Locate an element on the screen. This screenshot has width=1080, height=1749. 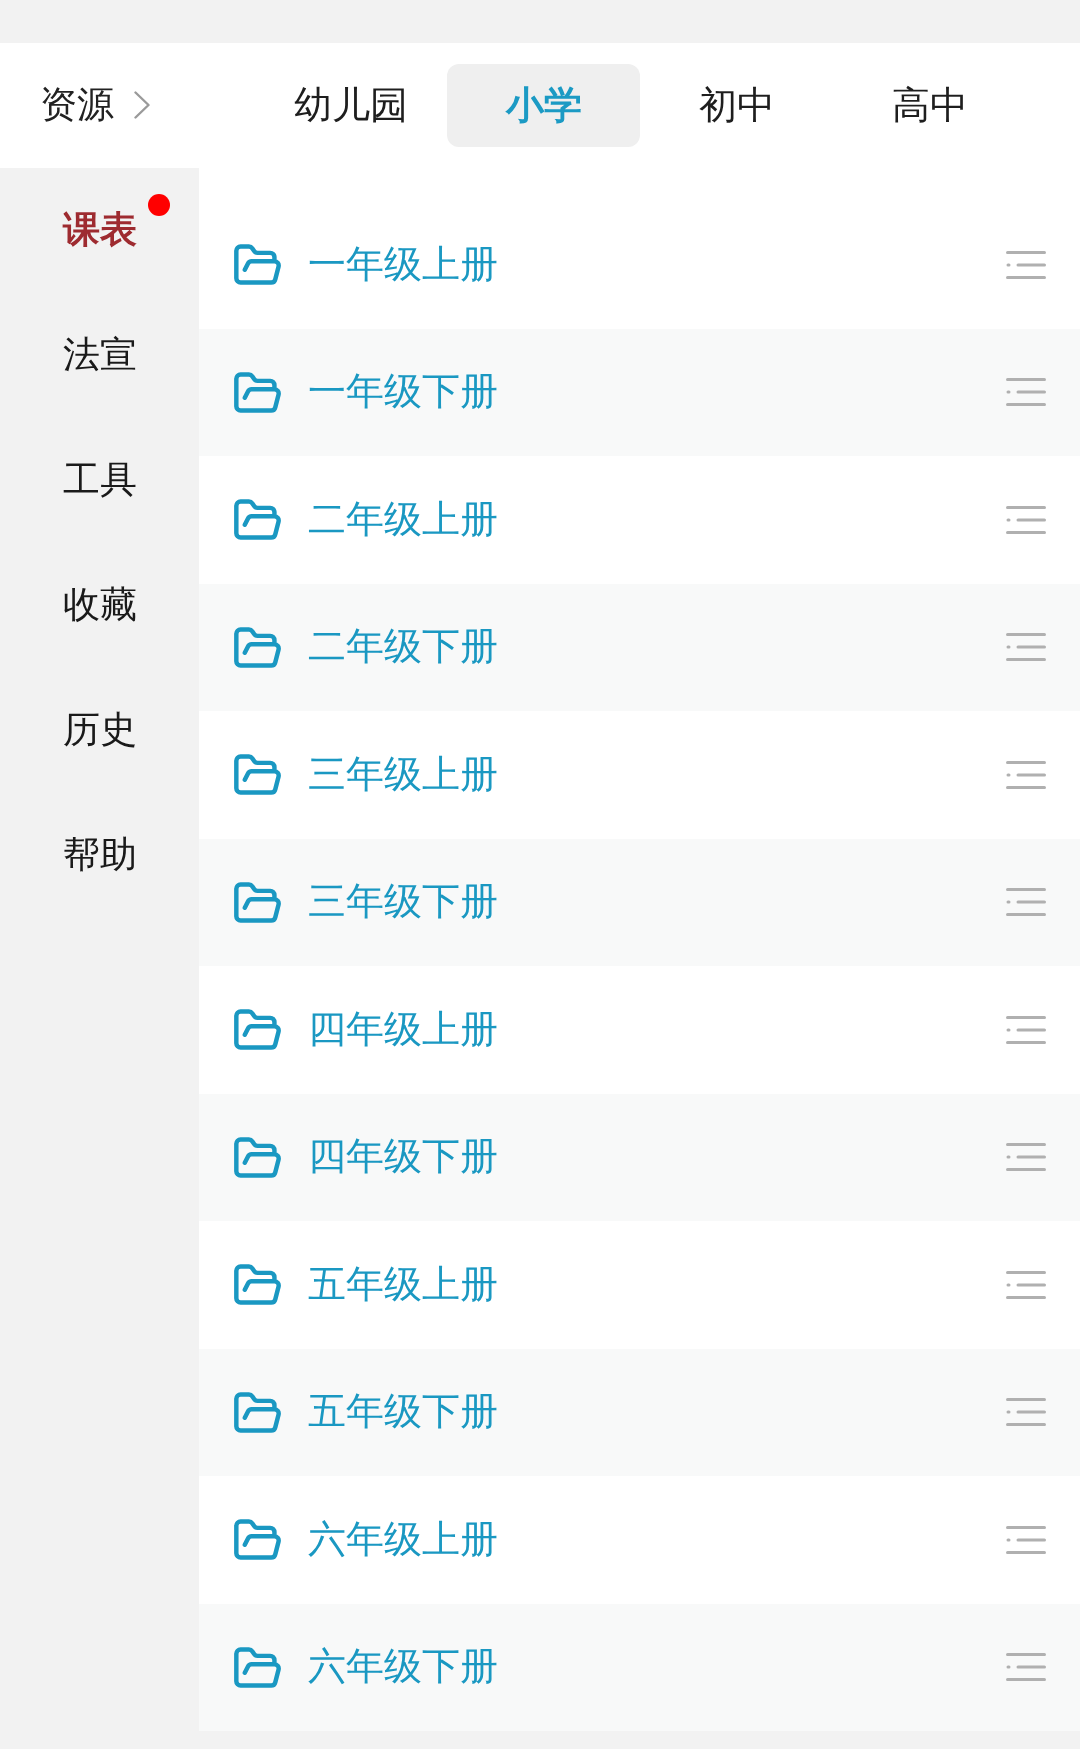
folder-name: 一年级下册 is located at coordinates (403, 392).